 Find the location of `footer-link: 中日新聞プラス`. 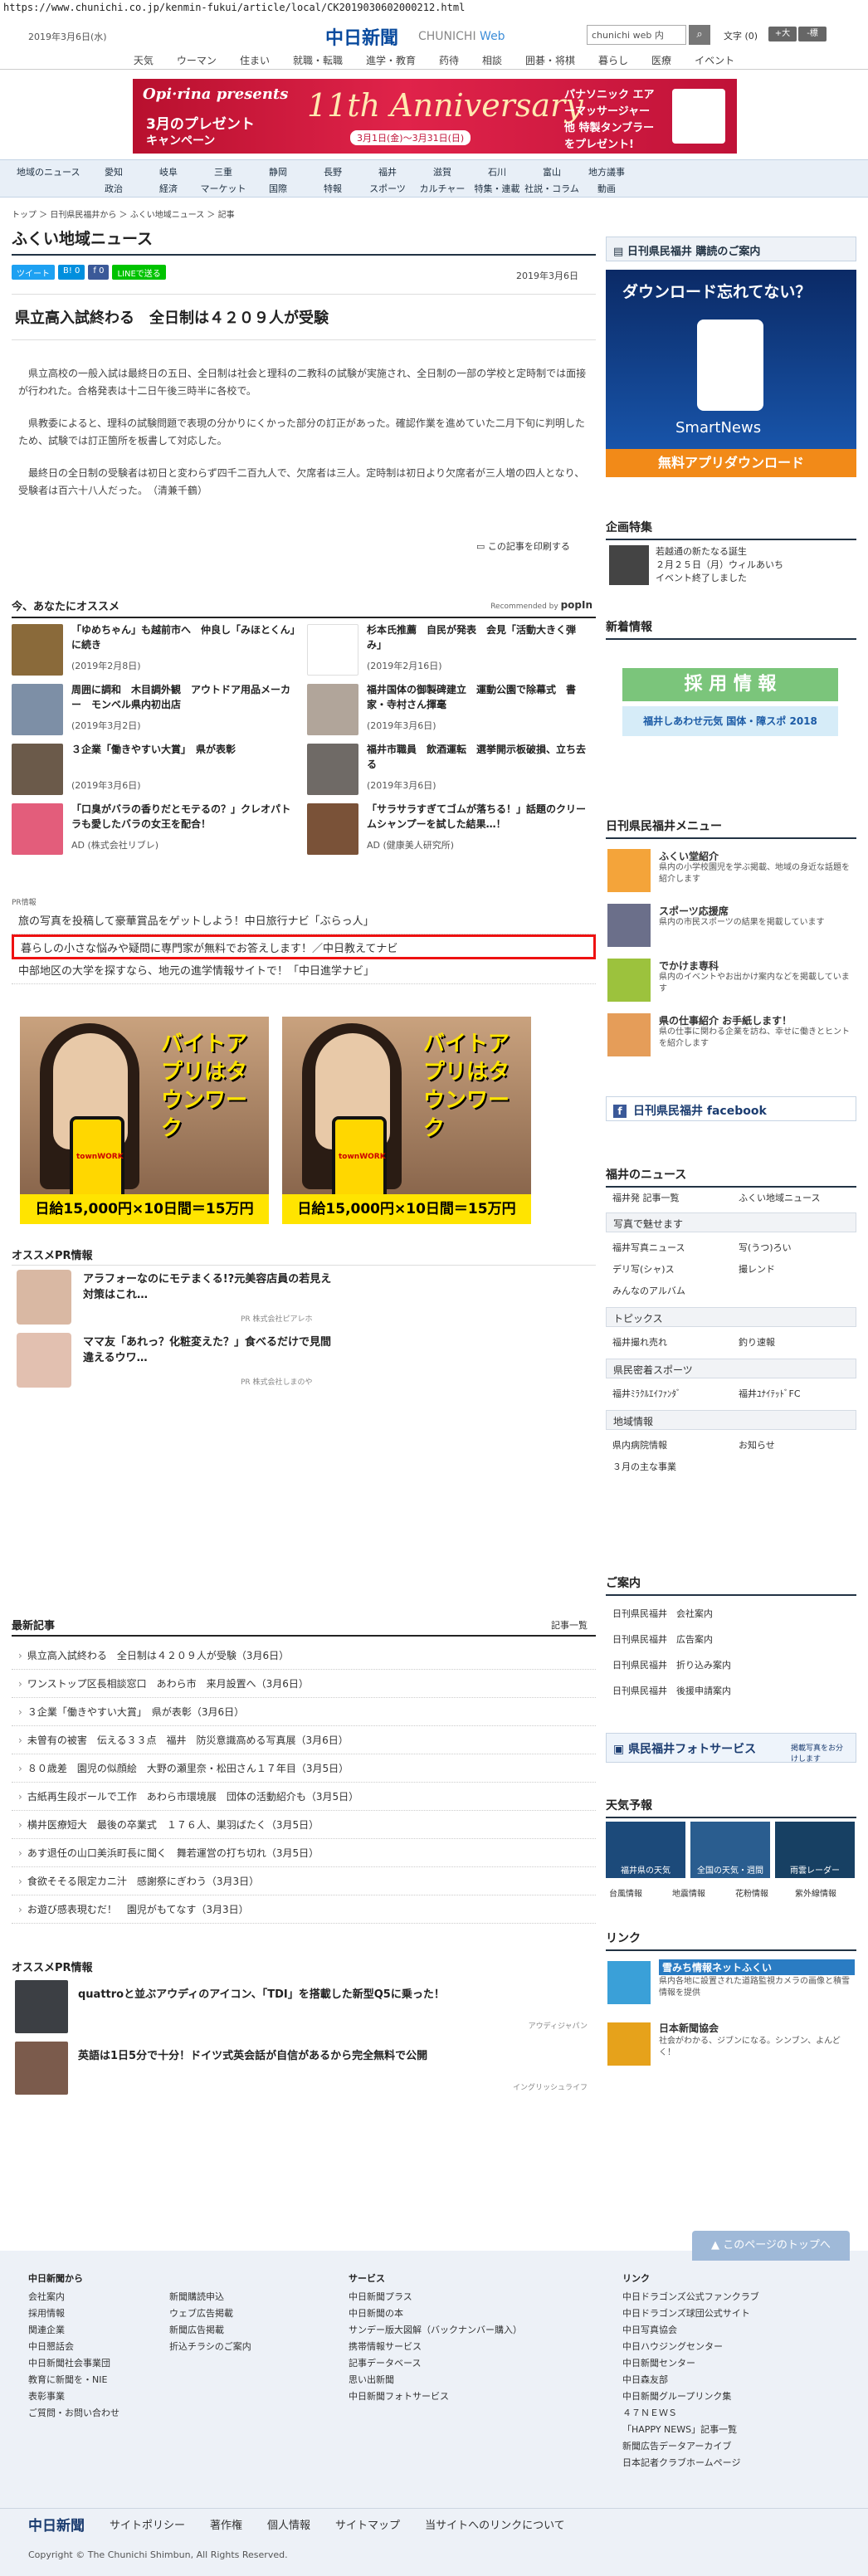

footer-link: 中日新聞プラス is located at coordinates (435, 2297).